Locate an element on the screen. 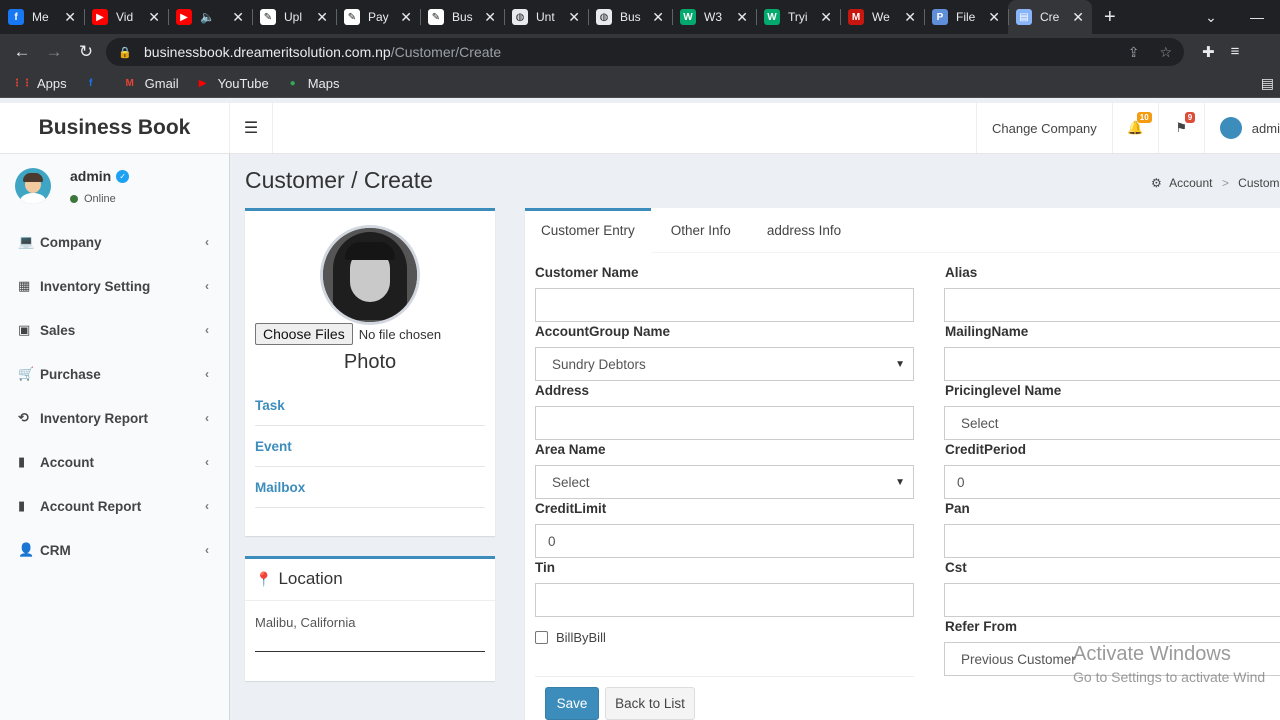 This screenshot has width=1280, height=720. browser-tab: f Me ✕ is located at coordinates (42, 17).